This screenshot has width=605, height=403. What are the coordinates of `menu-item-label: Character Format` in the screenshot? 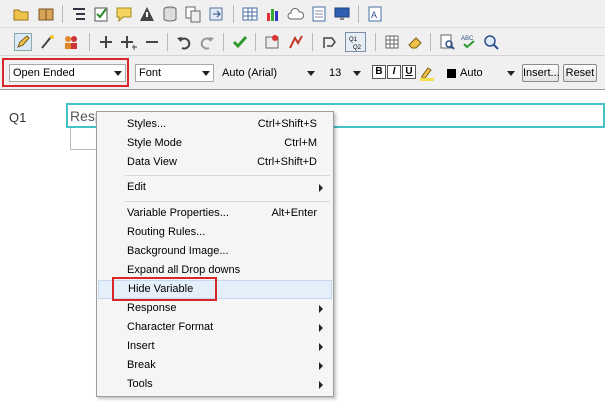 It's located at (170, 327).